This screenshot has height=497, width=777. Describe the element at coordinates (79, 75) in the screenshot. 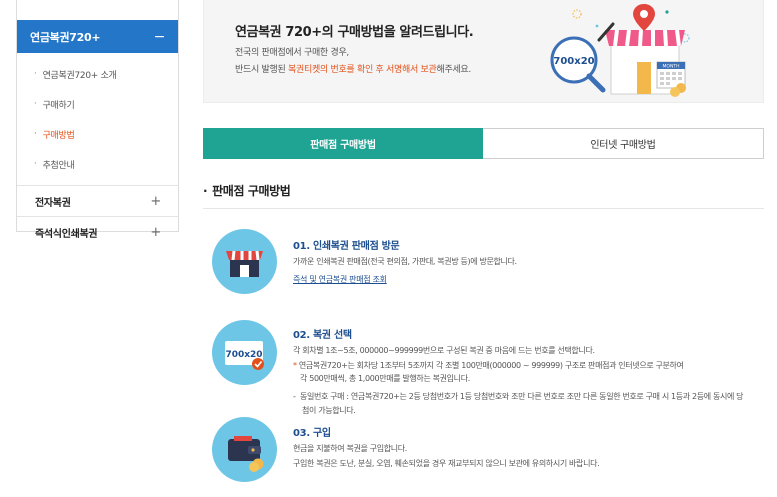

I see `sidebar-subitem-label: 연금복권720+ 소개` at that location.